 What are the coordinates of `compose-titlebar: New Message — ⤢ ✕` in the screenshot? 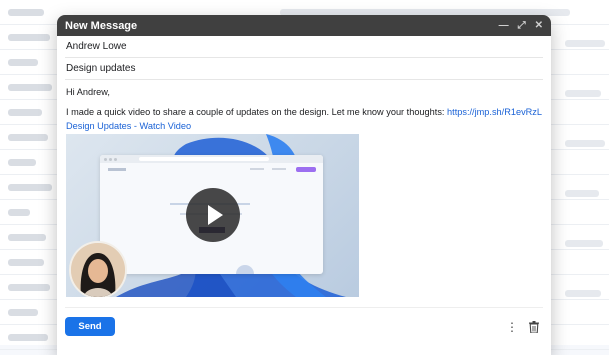 It's located at (304, 25).